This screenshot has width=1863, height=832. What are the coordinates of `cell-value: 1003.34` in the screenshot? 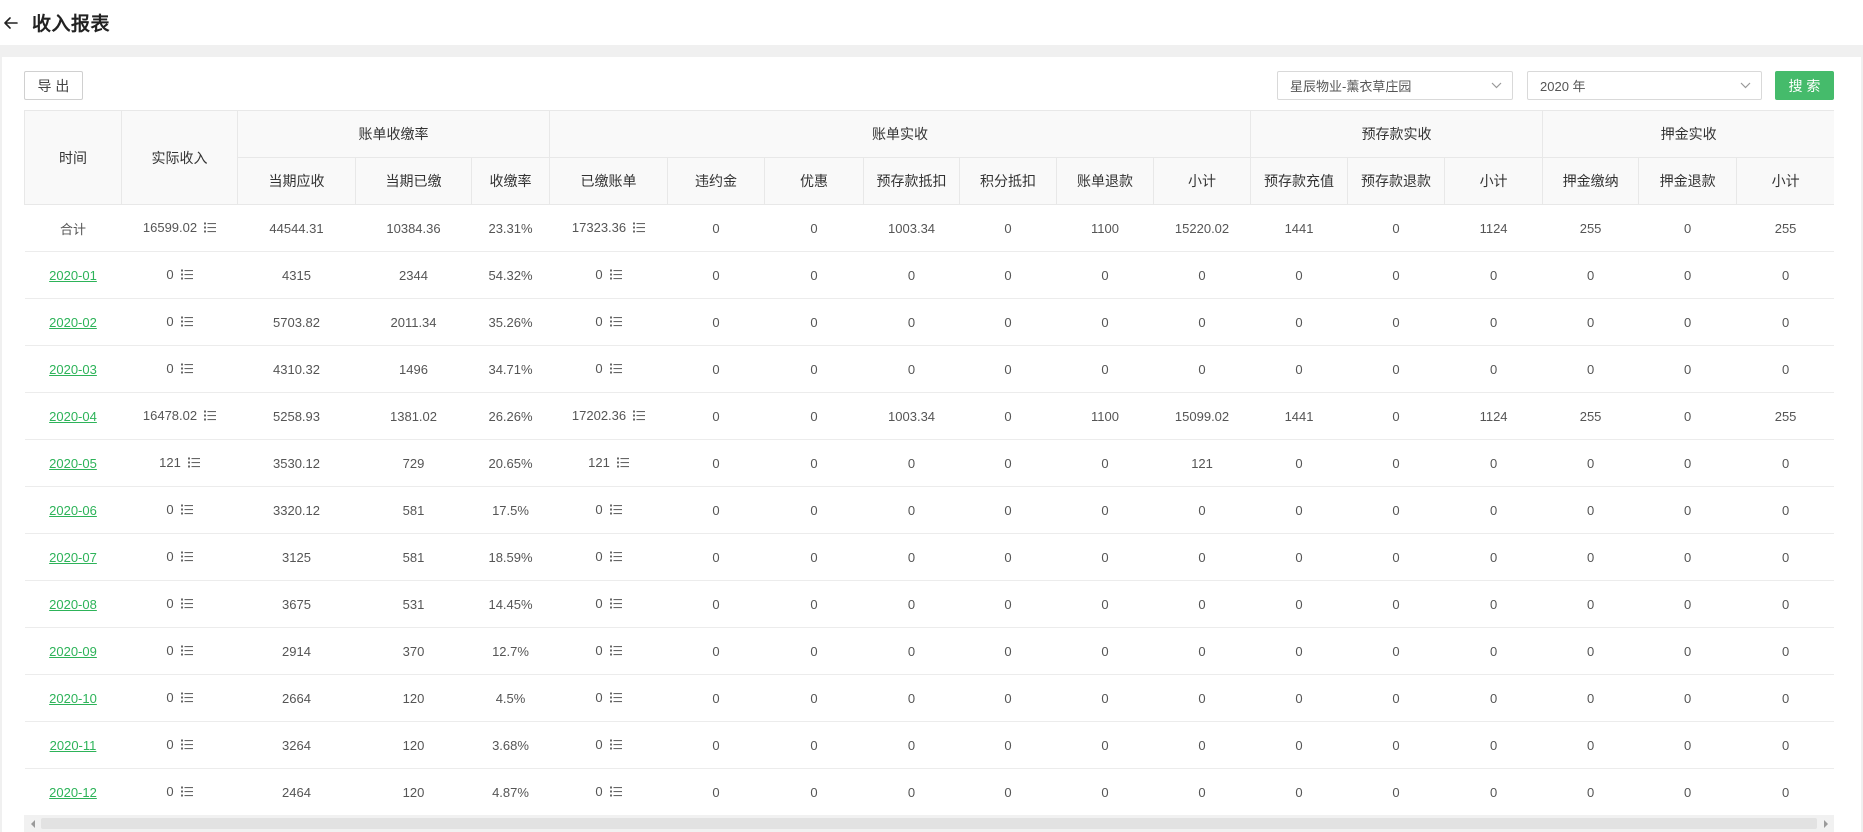 It's located at (912, 228).